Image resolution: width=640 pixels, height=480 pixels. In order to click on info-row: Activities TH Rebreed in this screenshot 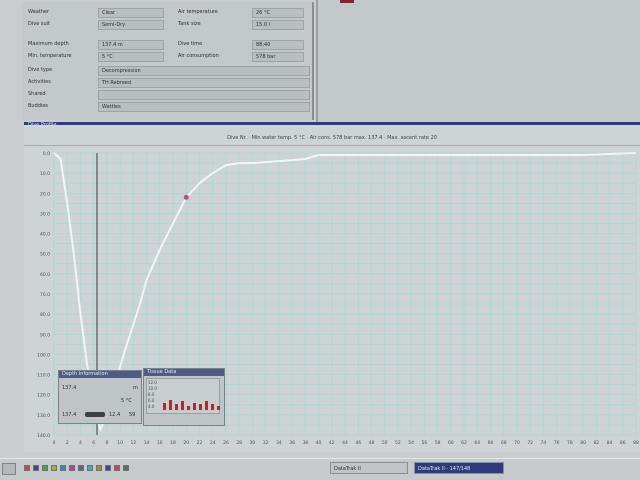, I will do `click(167, 83)`.